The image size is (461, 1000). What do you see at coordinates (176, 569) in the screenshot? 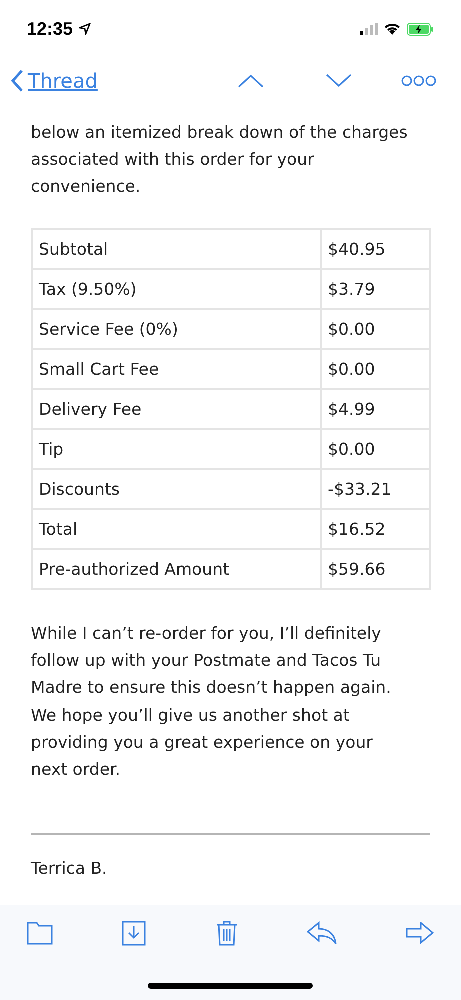
I see `table-cell: Pre-authorized Amount` at bounding box center [176, 569].